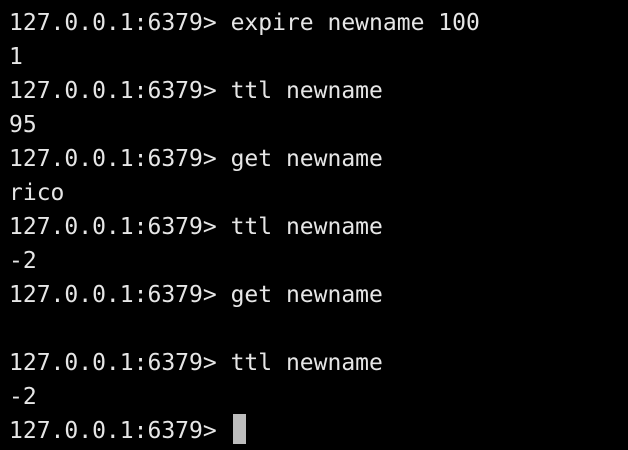 Image resolution: width=628 pixels, height=450 pixels. What do you see at coordinates (23, 125) in the screenshot?
I see `output-line: 95` at bounding box center [23, 125].